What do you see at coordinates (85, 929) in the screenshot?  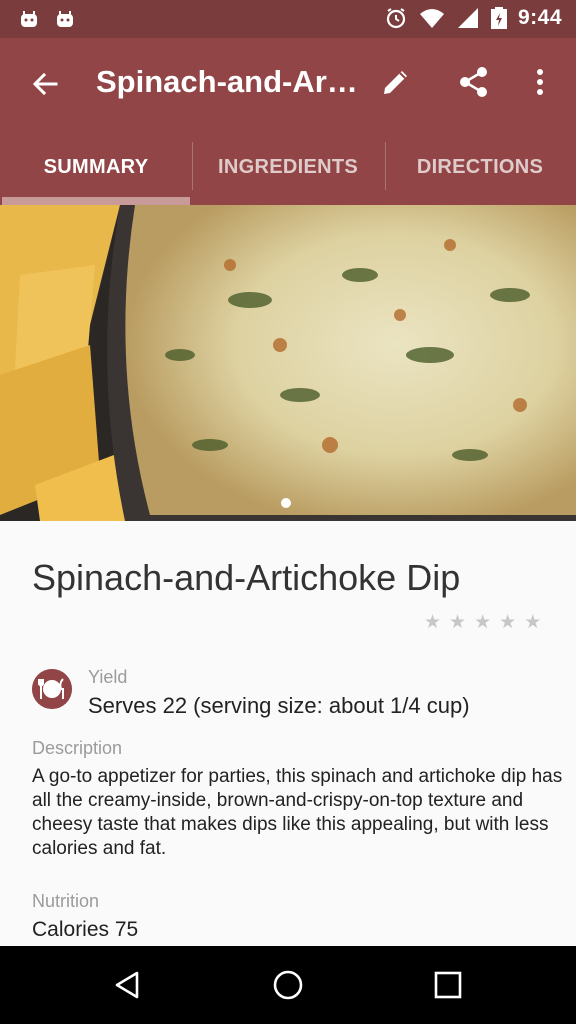 I see `calories-value: Calories 75` at bounding box center [85, 929].